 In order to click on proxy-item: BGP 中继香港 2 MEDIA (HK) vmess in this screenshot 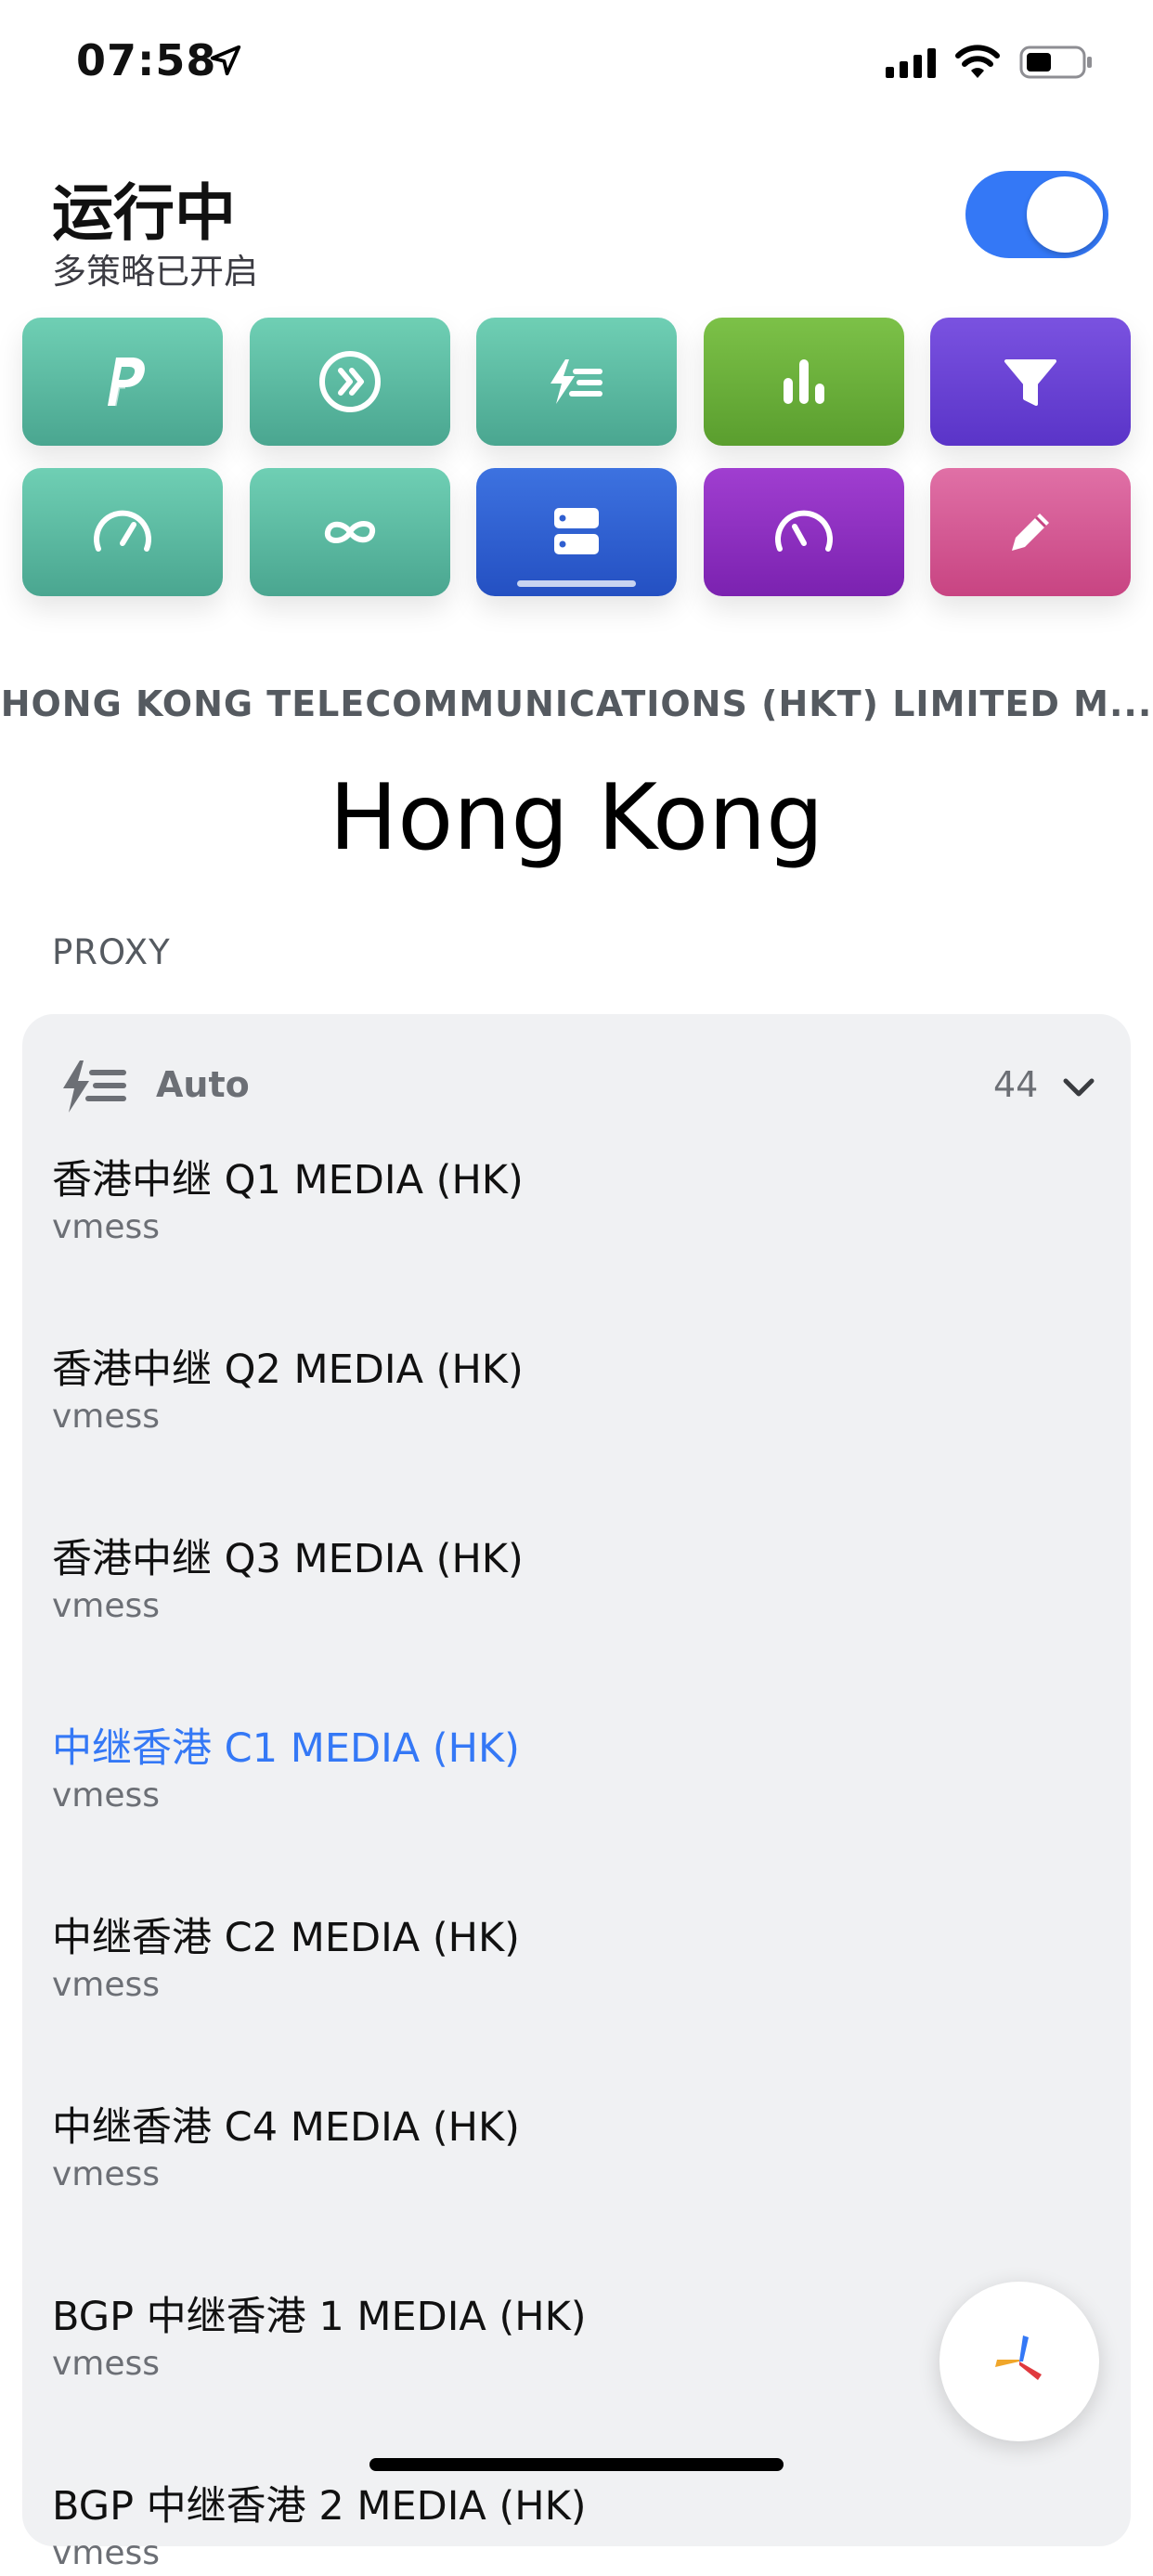, I will do `click(562, 2528)`.